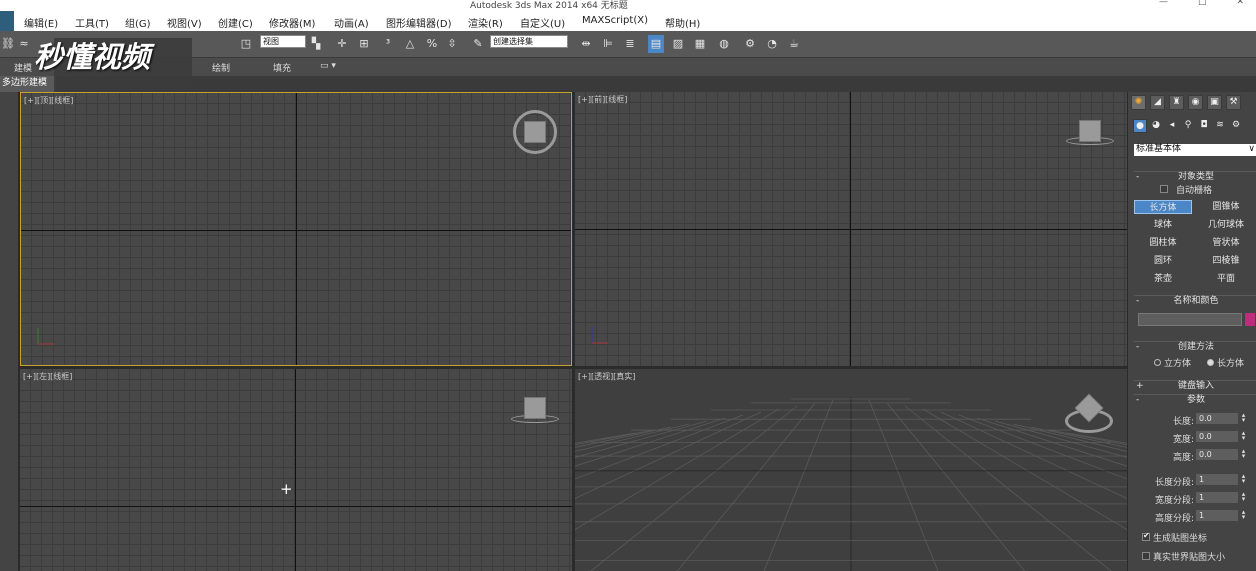 The image size is (1256, 571). I want to click on cylinder-button: 圆柱体, so click(1163, 243).